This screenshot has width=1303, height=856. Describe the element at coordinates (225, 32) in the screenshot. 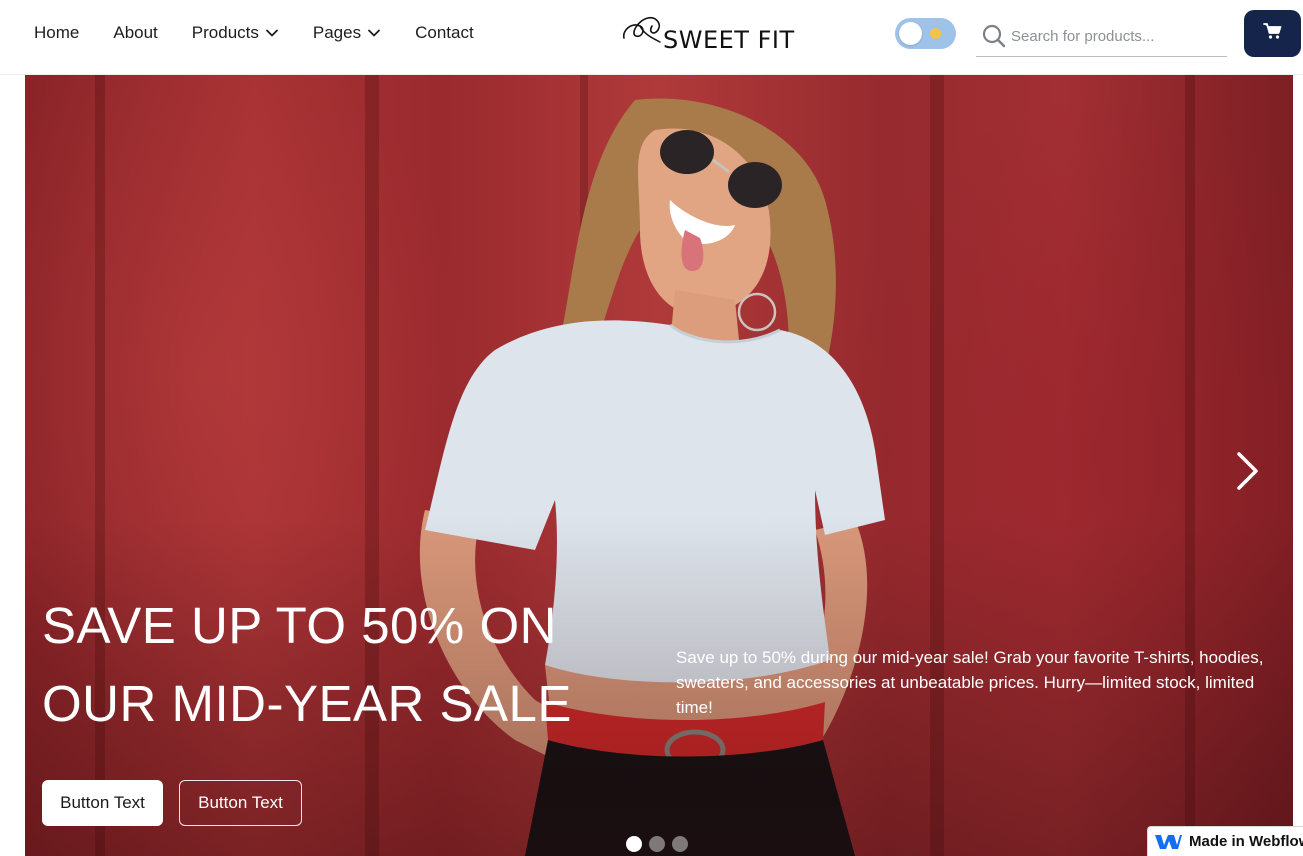

I see `nav-item-label: Products` at that location.